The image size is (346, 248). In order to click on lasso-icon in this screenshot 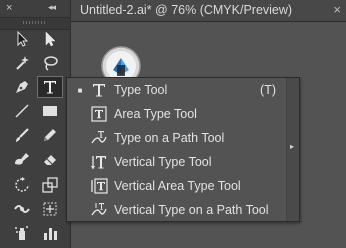, I will do `click(51, 63)`.